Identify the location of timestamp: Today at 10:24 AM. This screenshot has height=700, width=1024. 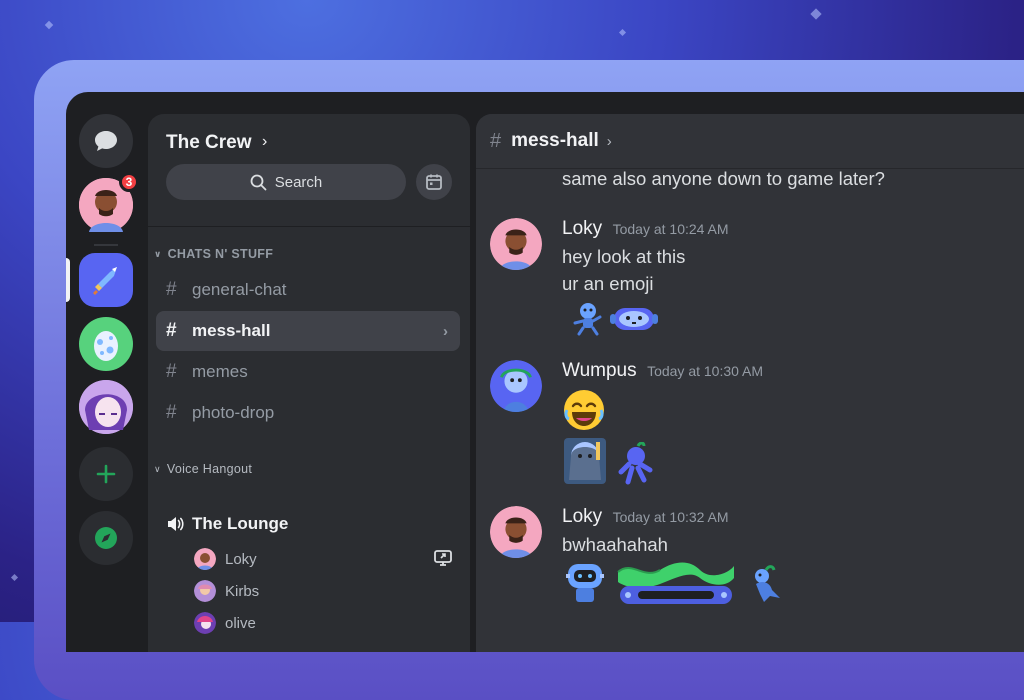
(670, 229).